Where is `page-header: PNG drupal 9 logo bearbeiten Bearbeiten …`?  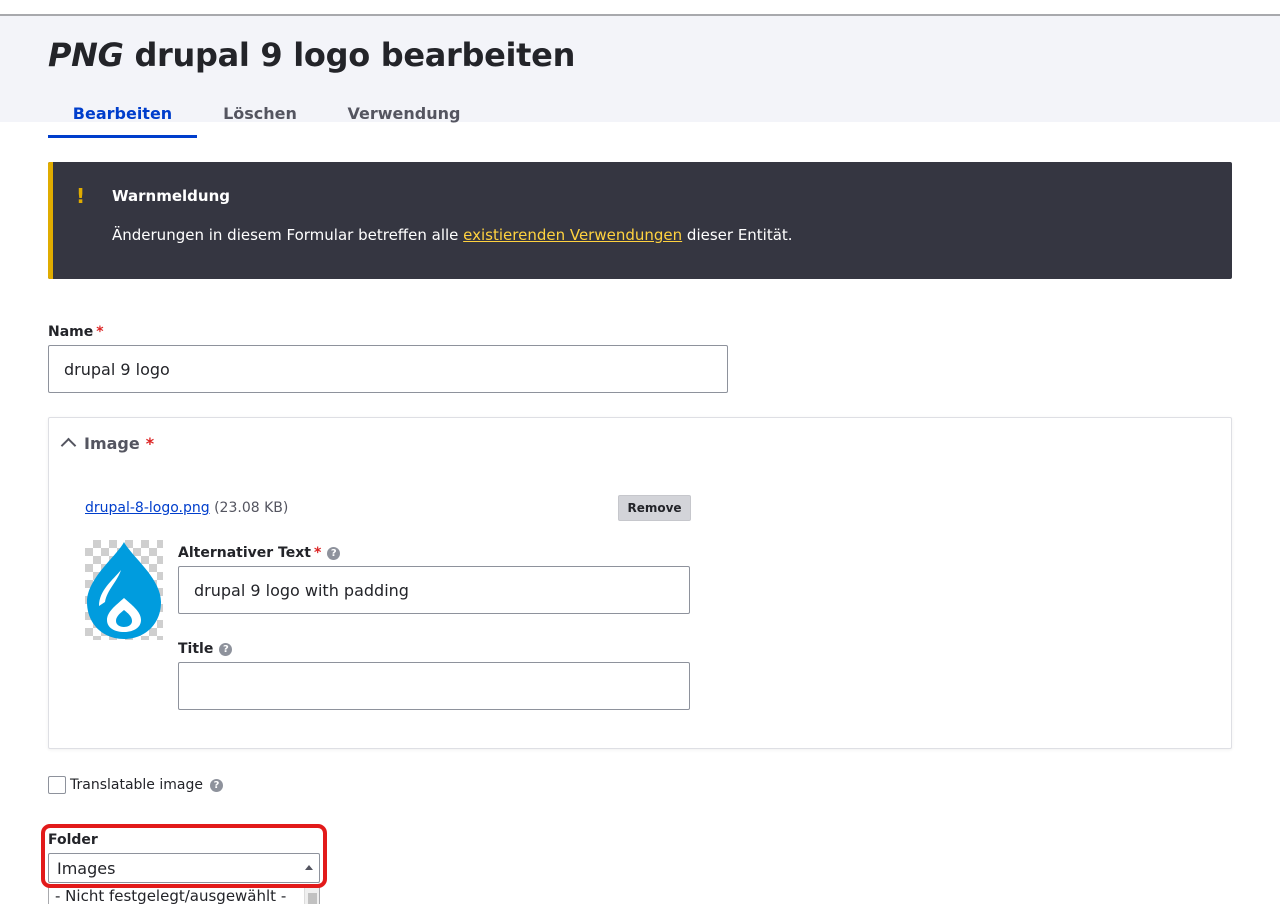
page-header: PNG drupal 9 logo bearbeiten Bearbeiten … is located at coordinates (640, 77).